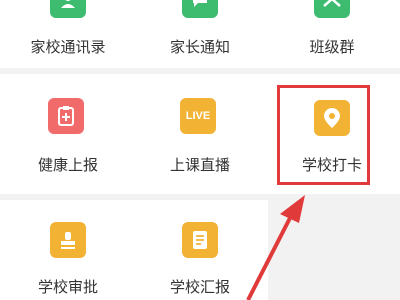 This screenshot has width=400, height=300. Describe the element at coordinates (66, 116) in the screenshot. I see `health-clipboard-icon` at that location.